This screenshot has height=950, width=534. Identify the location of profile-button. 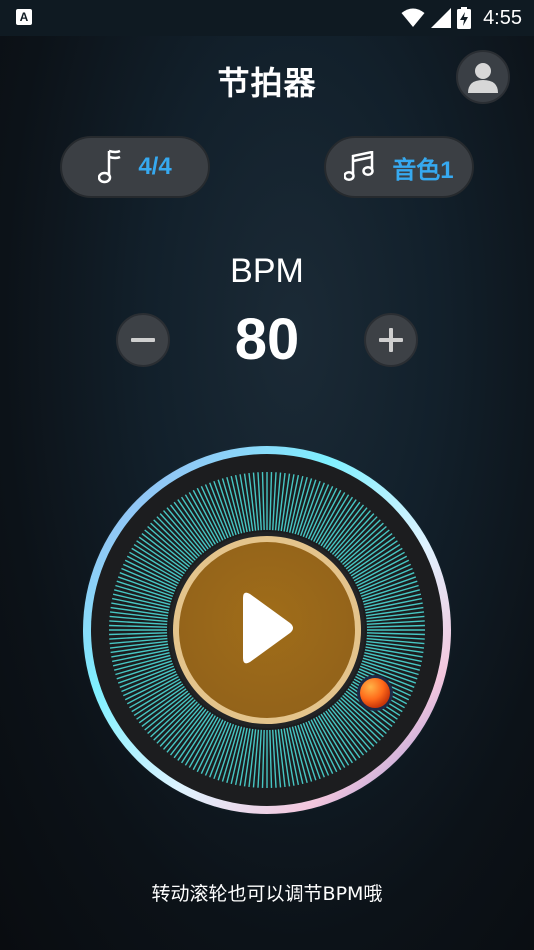
(483, 77).